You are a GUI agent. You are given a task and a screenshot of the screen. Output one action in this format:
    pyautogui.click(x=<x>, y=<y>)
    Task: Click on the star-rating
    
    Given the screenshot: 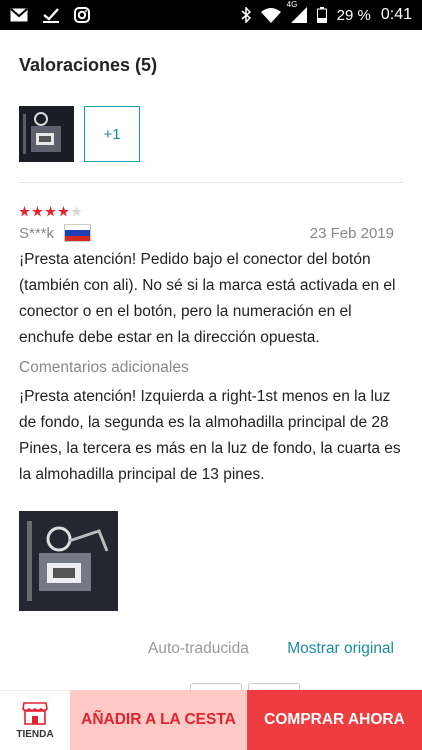 What is the action you would take?
    pyautogui.click(x=50, y=211)
    